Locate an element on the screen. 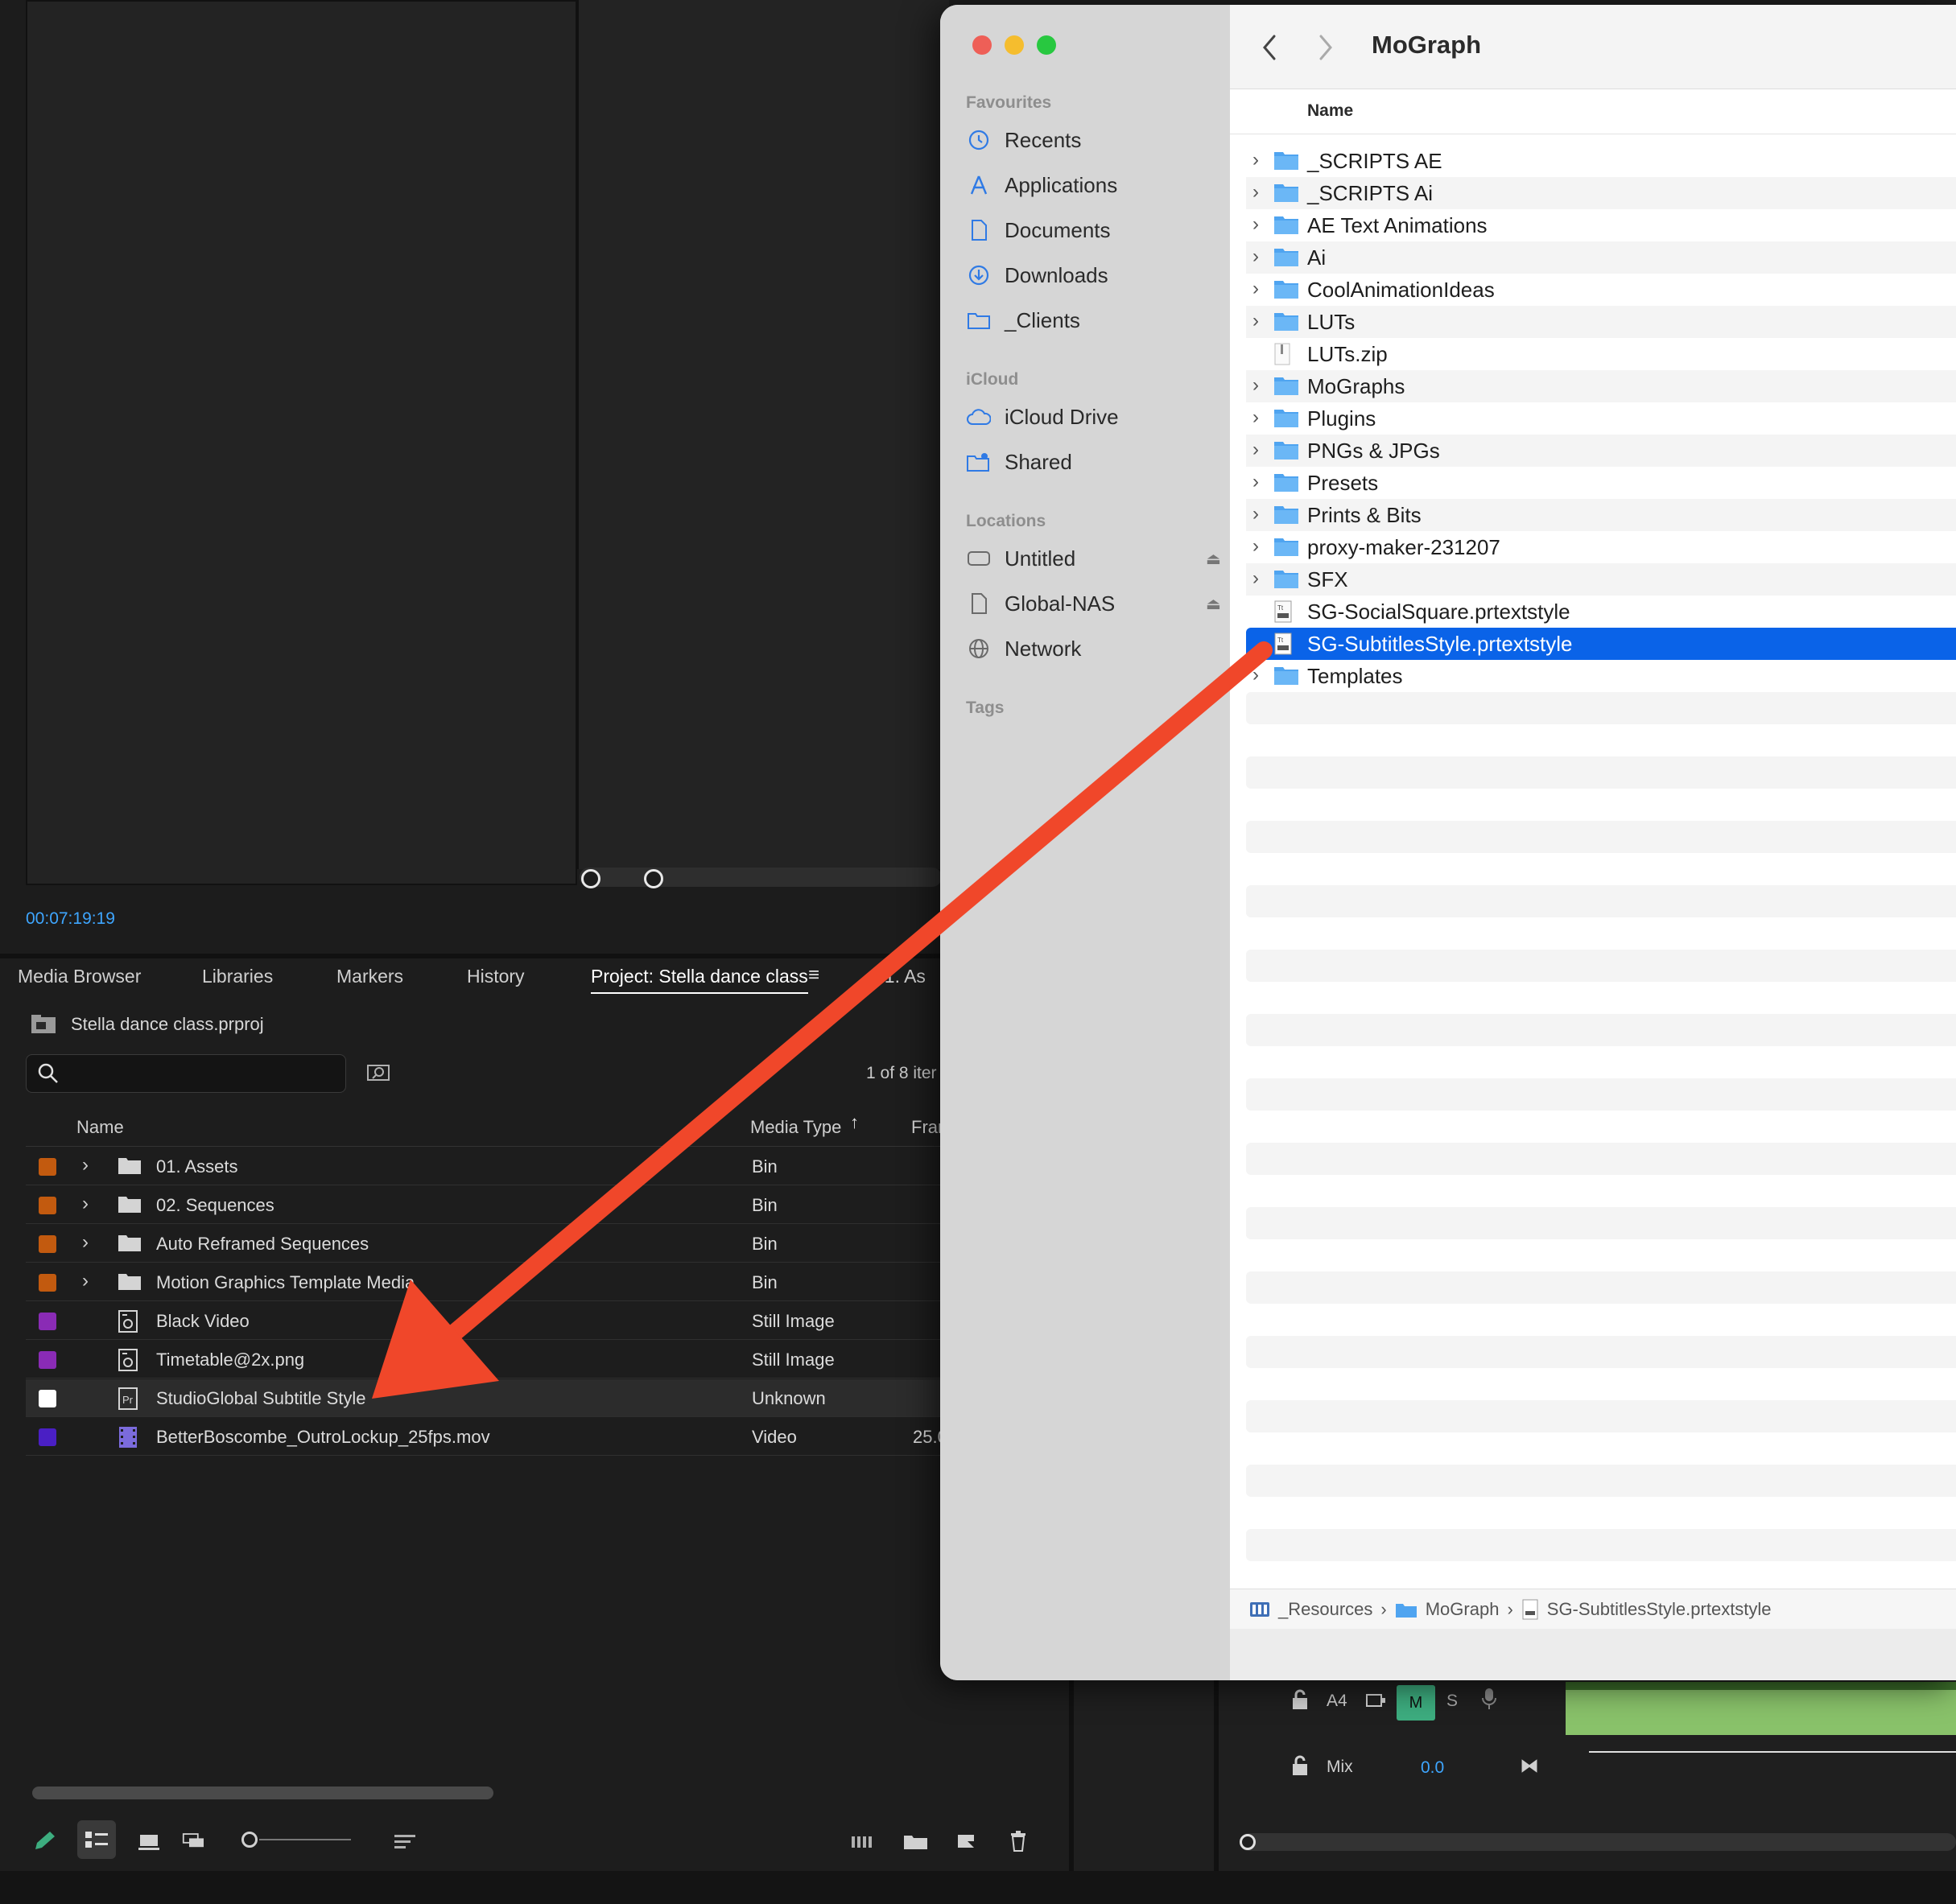 The width and height of the screenshot is (1956, 1904). sidebar-item-network: Network is located at coordinates (1023, 649).